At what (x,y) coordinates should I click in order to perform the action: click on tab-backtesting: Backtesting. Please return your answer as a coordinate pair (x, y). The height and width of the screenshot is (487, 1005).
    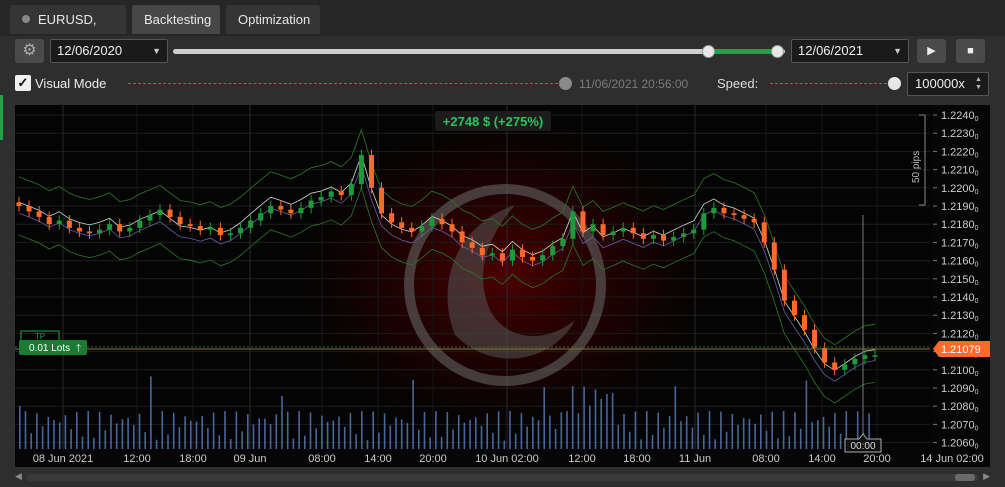
    Looking at the image, I should click on (176, 19).